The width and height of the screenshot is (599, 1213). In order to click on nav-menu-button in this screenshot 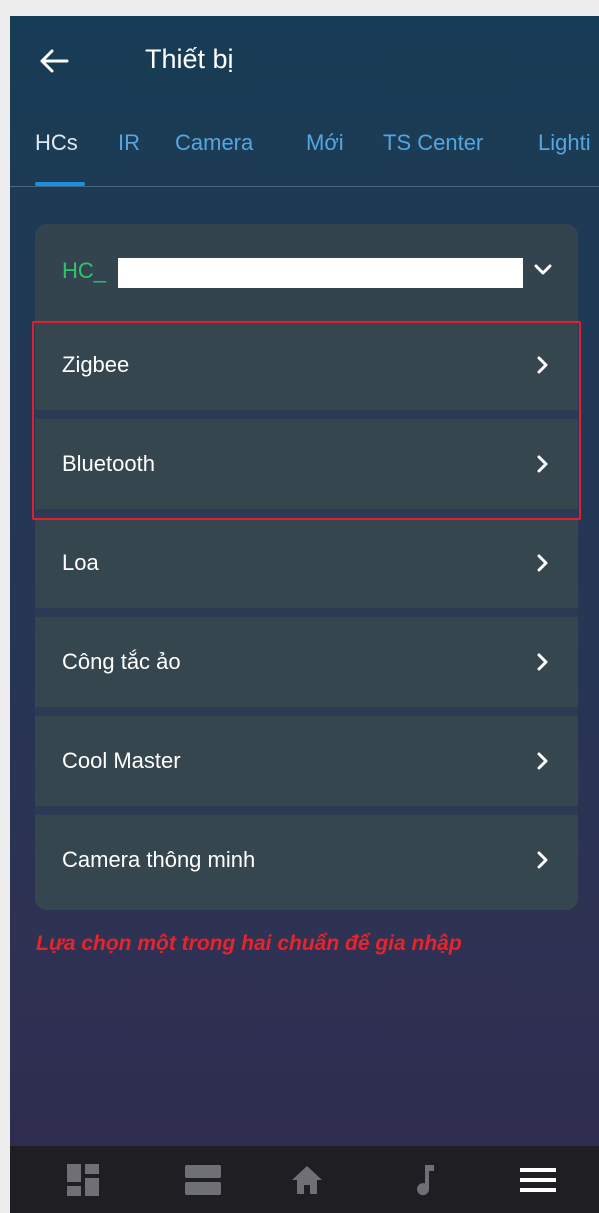, I will do `click(538, 1180)`.